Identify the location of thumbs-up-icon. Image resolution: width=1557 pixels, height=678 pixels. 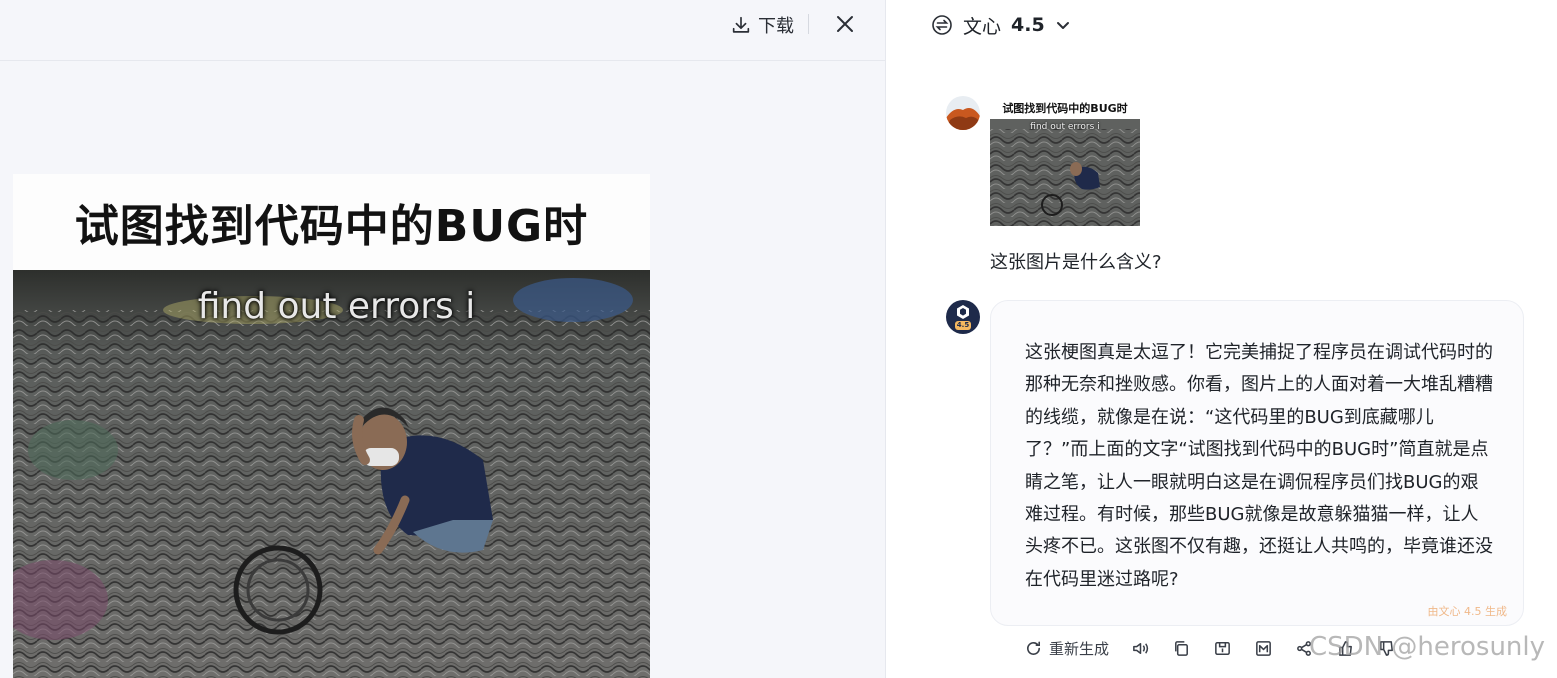
(1345, 648).